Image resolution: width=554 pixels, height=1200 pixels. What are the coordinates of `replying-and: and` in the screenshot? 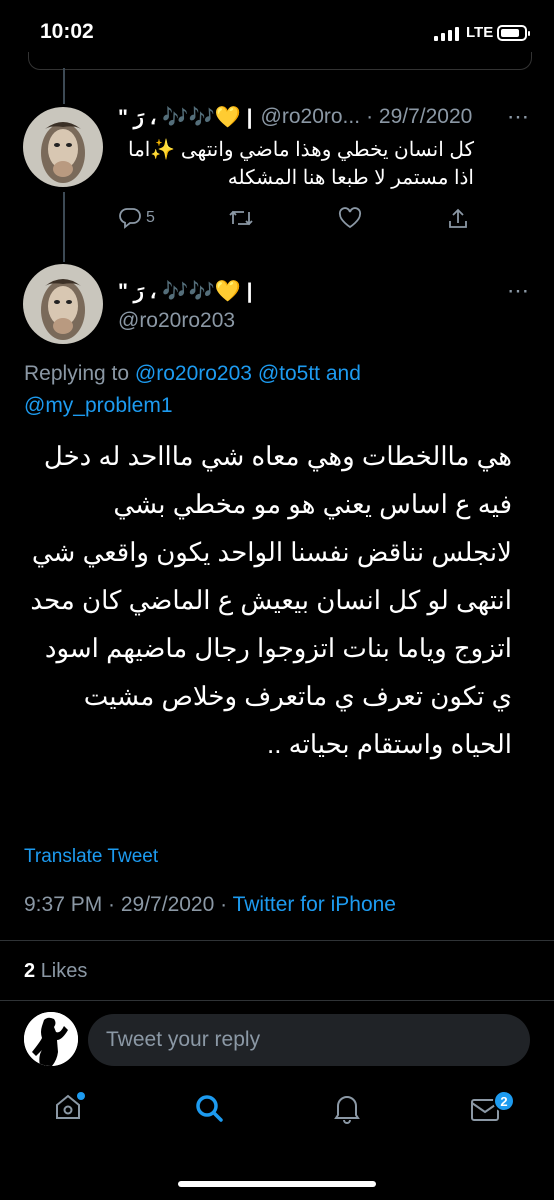 It's located at (343, 373).